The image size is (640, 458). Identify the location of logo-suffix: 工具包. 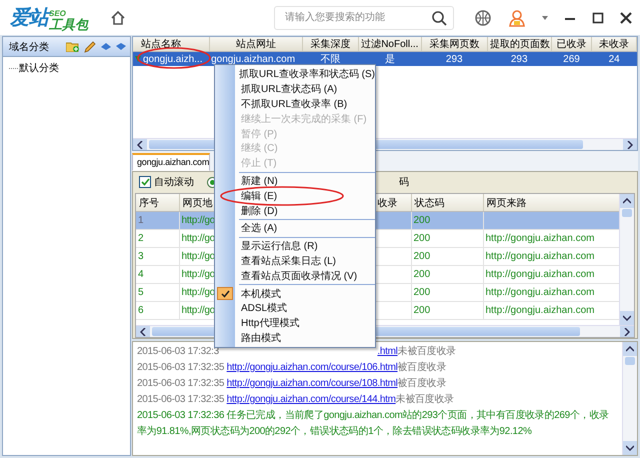
(68, 24).